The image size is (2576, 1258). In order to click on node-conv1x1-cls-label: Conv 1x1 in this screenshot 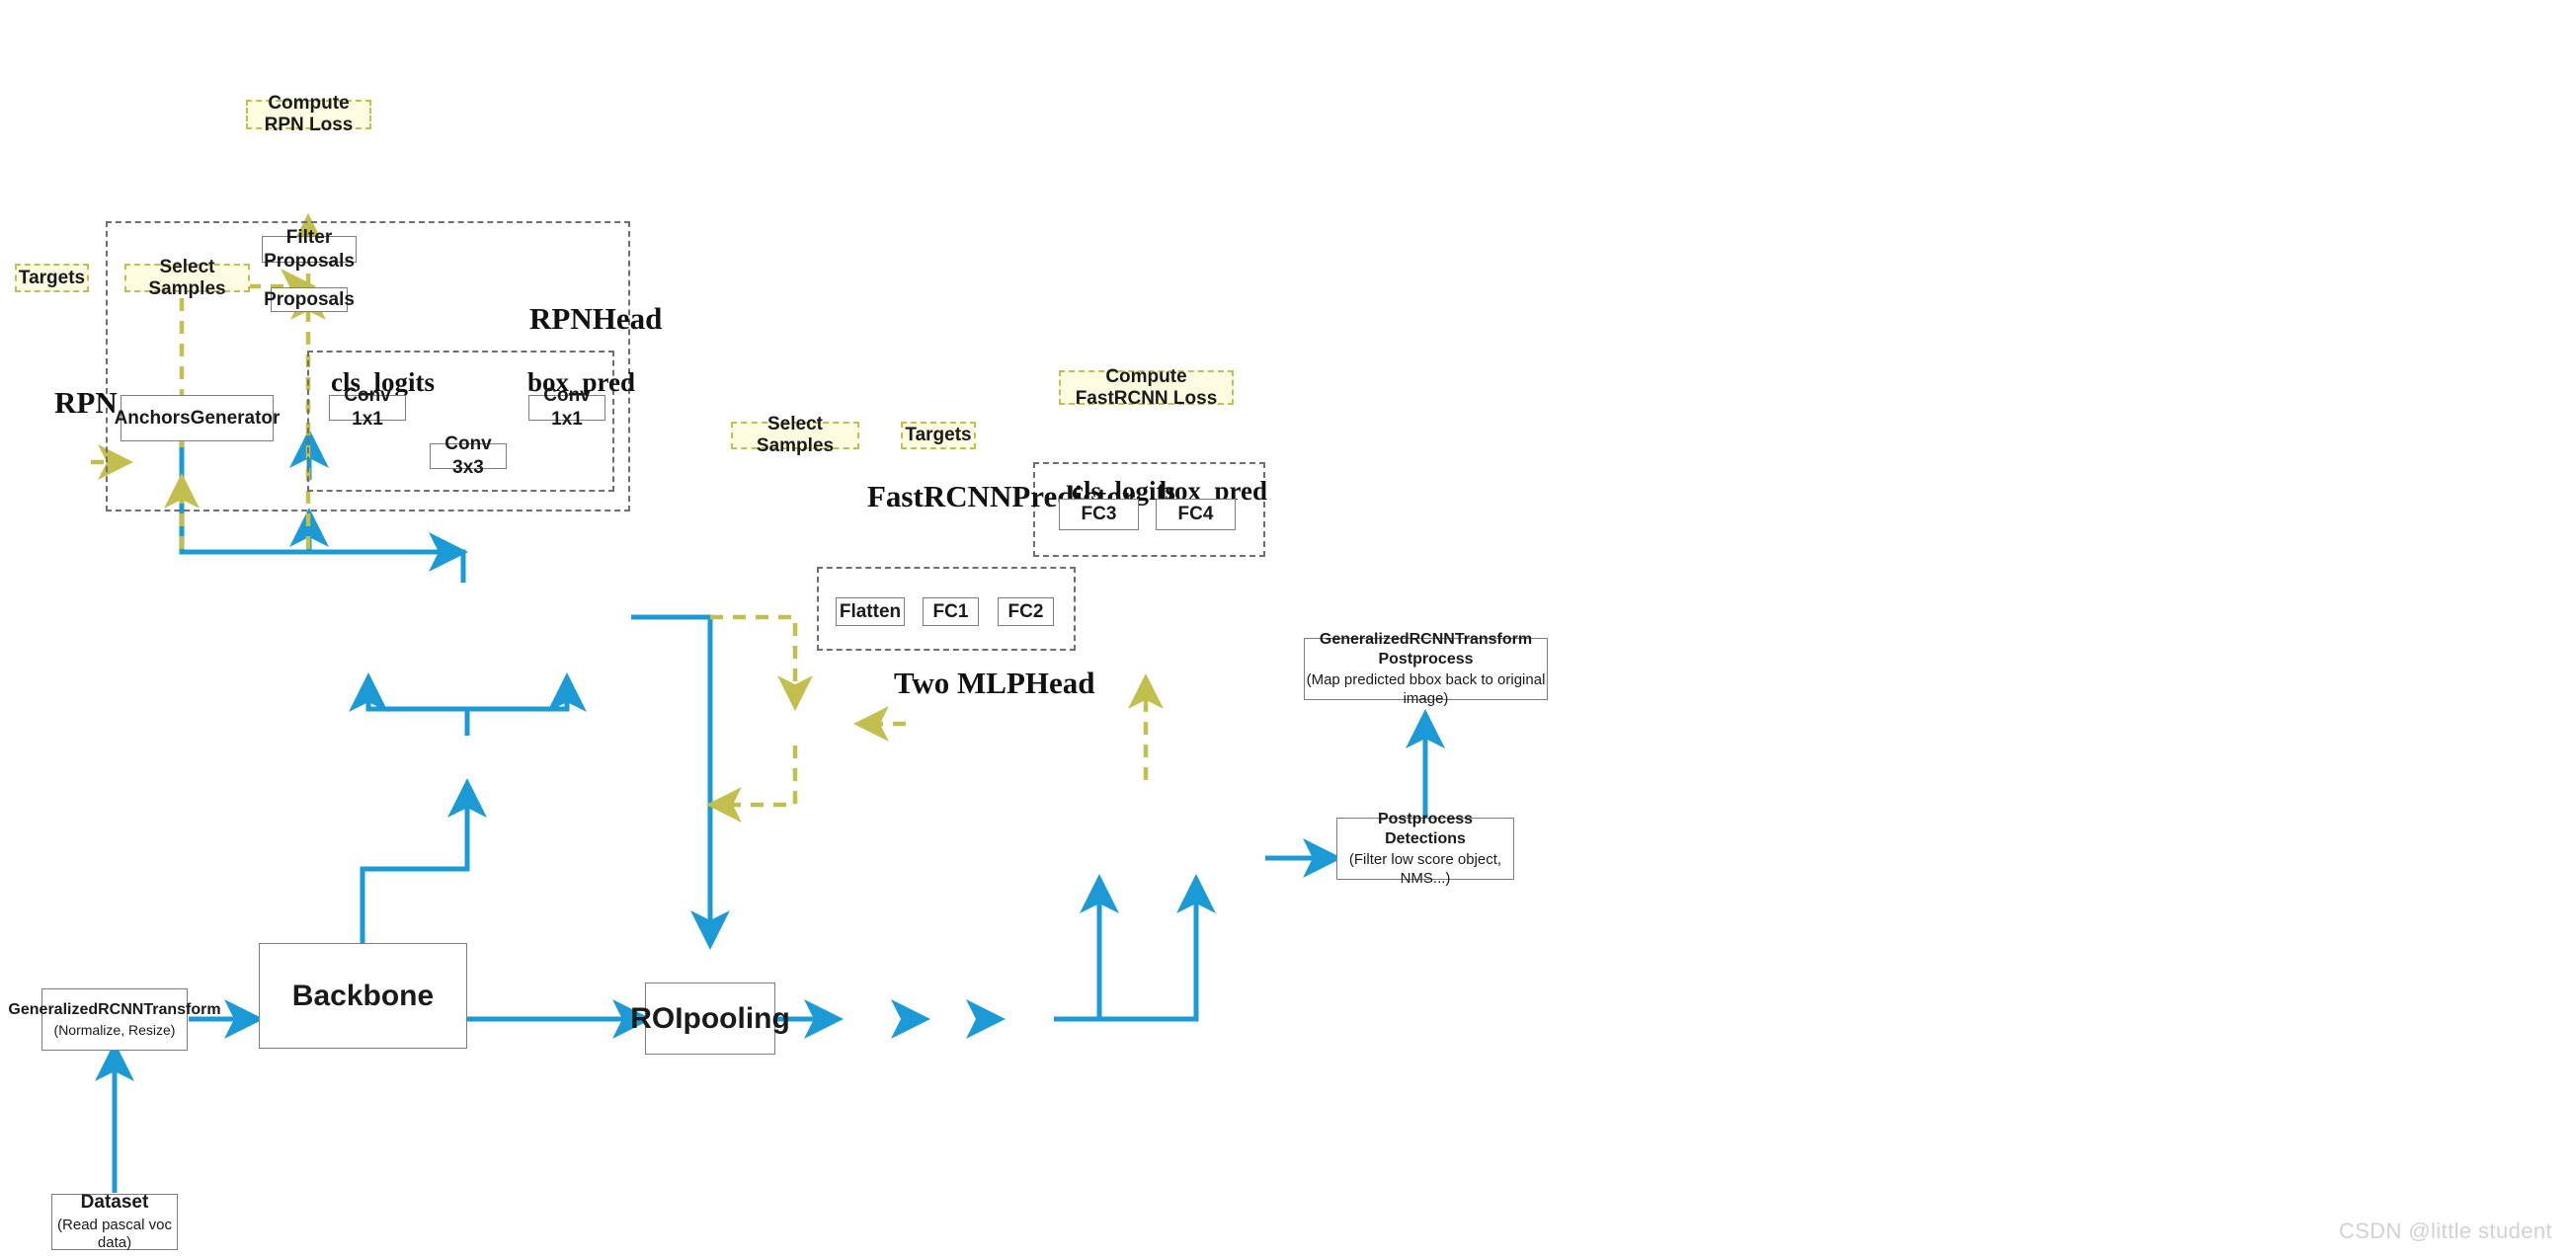, I will do `click(367, 408)`.